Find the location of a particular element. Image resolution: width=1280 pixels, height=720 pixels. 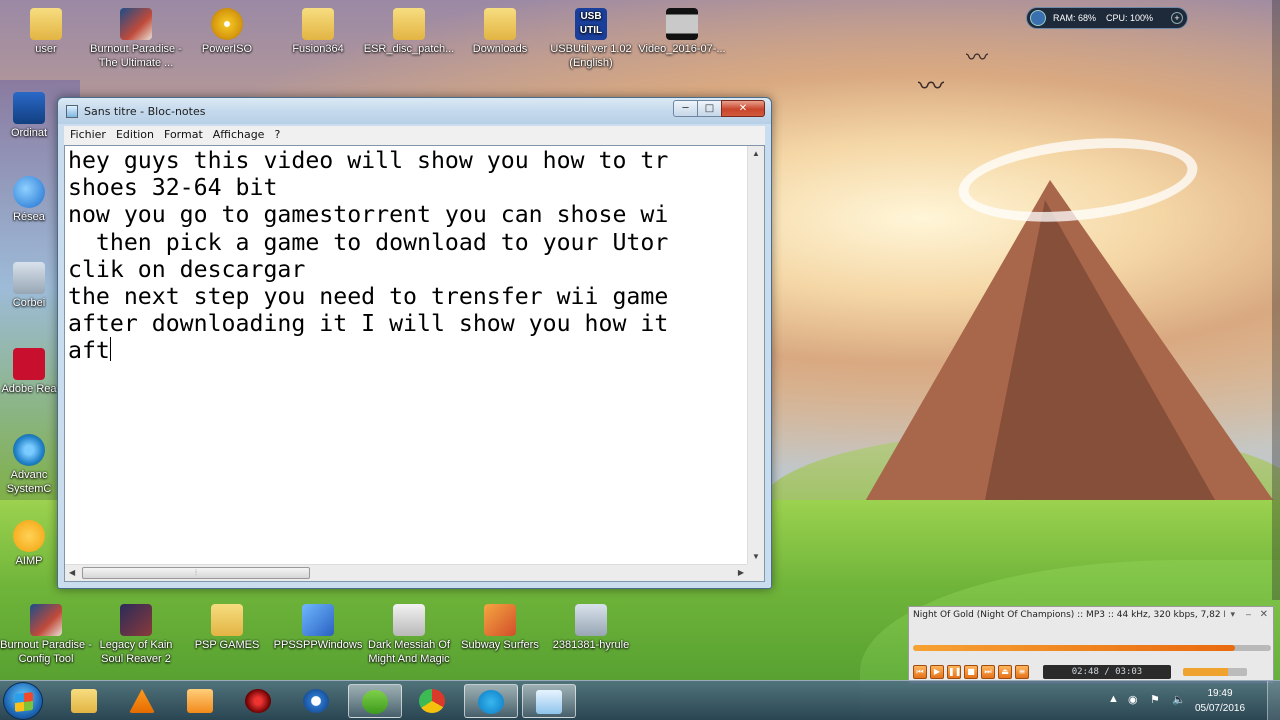

desktop-icon-ppsspp: PPSSPPWindows is located at coordinates (318, 628).